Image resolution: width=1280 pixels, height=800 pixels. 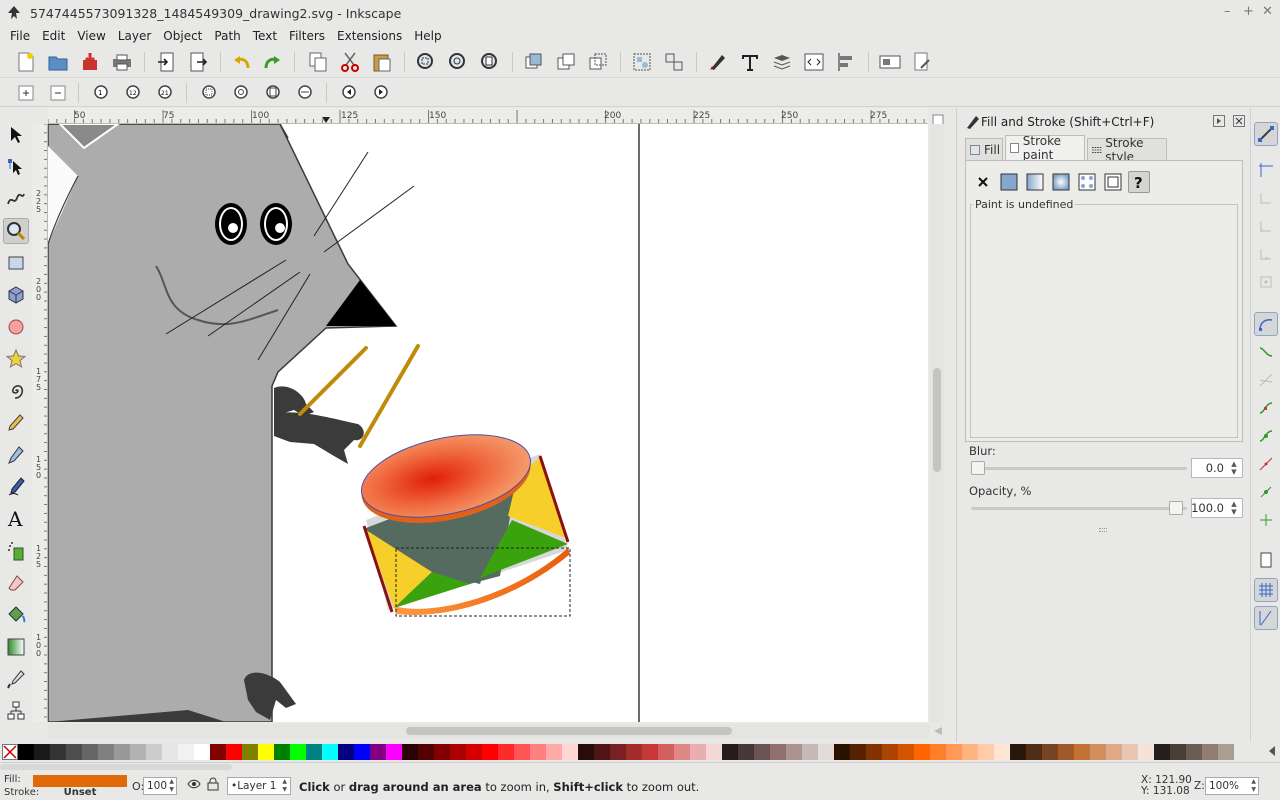 What do you see at coordinates (182, 36) in the screenshot?
I see `menu-object: Object` at bounding box center [182, 36].